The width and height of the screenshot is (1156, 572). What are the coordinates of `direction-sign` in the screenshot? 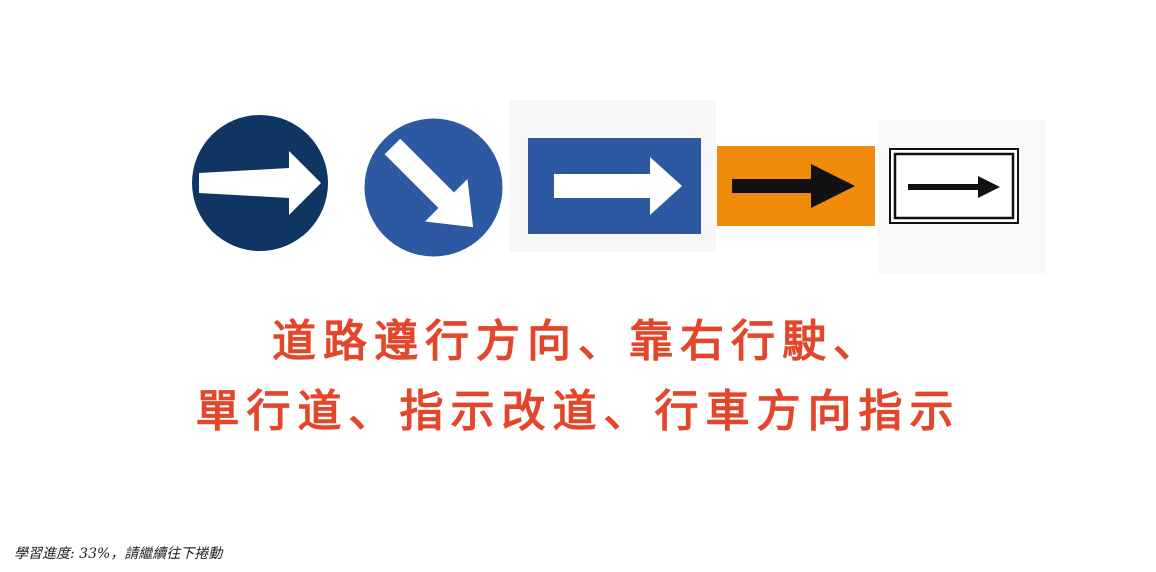 It's located at (961, 197).